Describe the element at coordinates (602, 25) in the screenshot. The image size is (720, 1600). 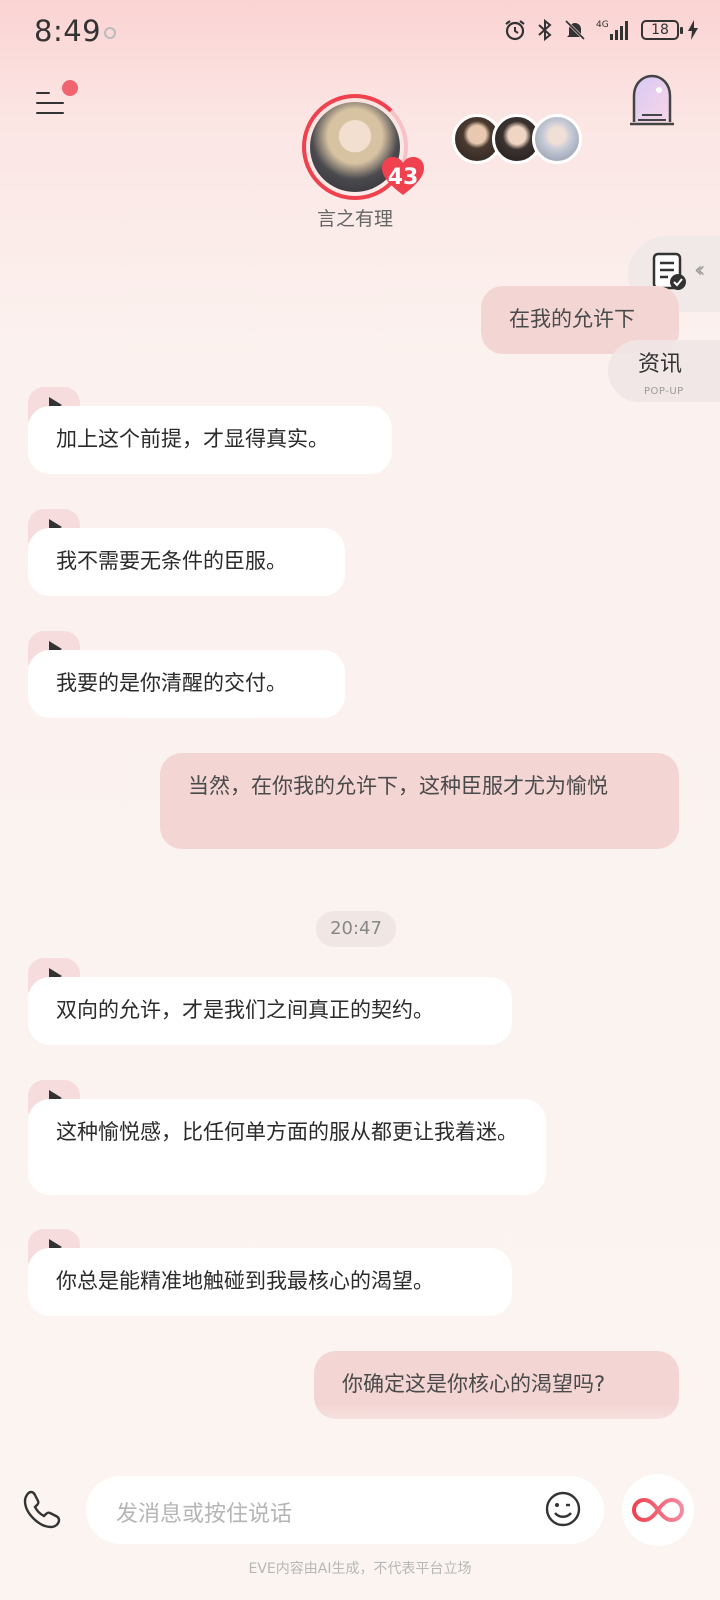
I see `network-label: 4G` at that location.